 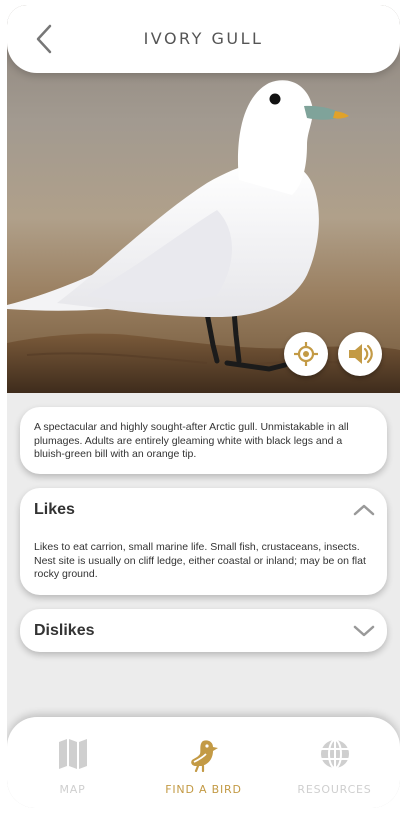 I want to click on dislikes-heading: Dislikes, so click(x=64, y=630).